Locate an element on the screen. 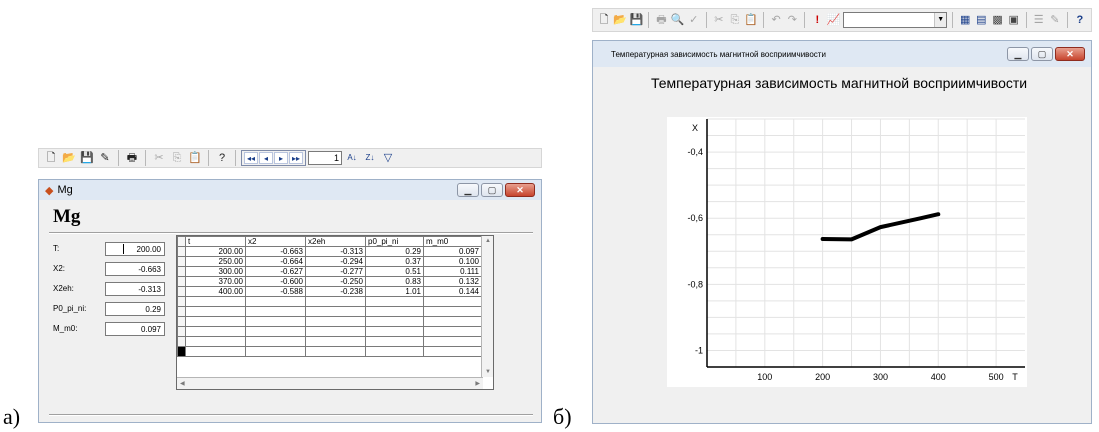 The height and width of the screenshot is (432, 1099). table-row: 250.00 -0.664 -0.294 0.37 0.100 is located at coordinates (329, 261).